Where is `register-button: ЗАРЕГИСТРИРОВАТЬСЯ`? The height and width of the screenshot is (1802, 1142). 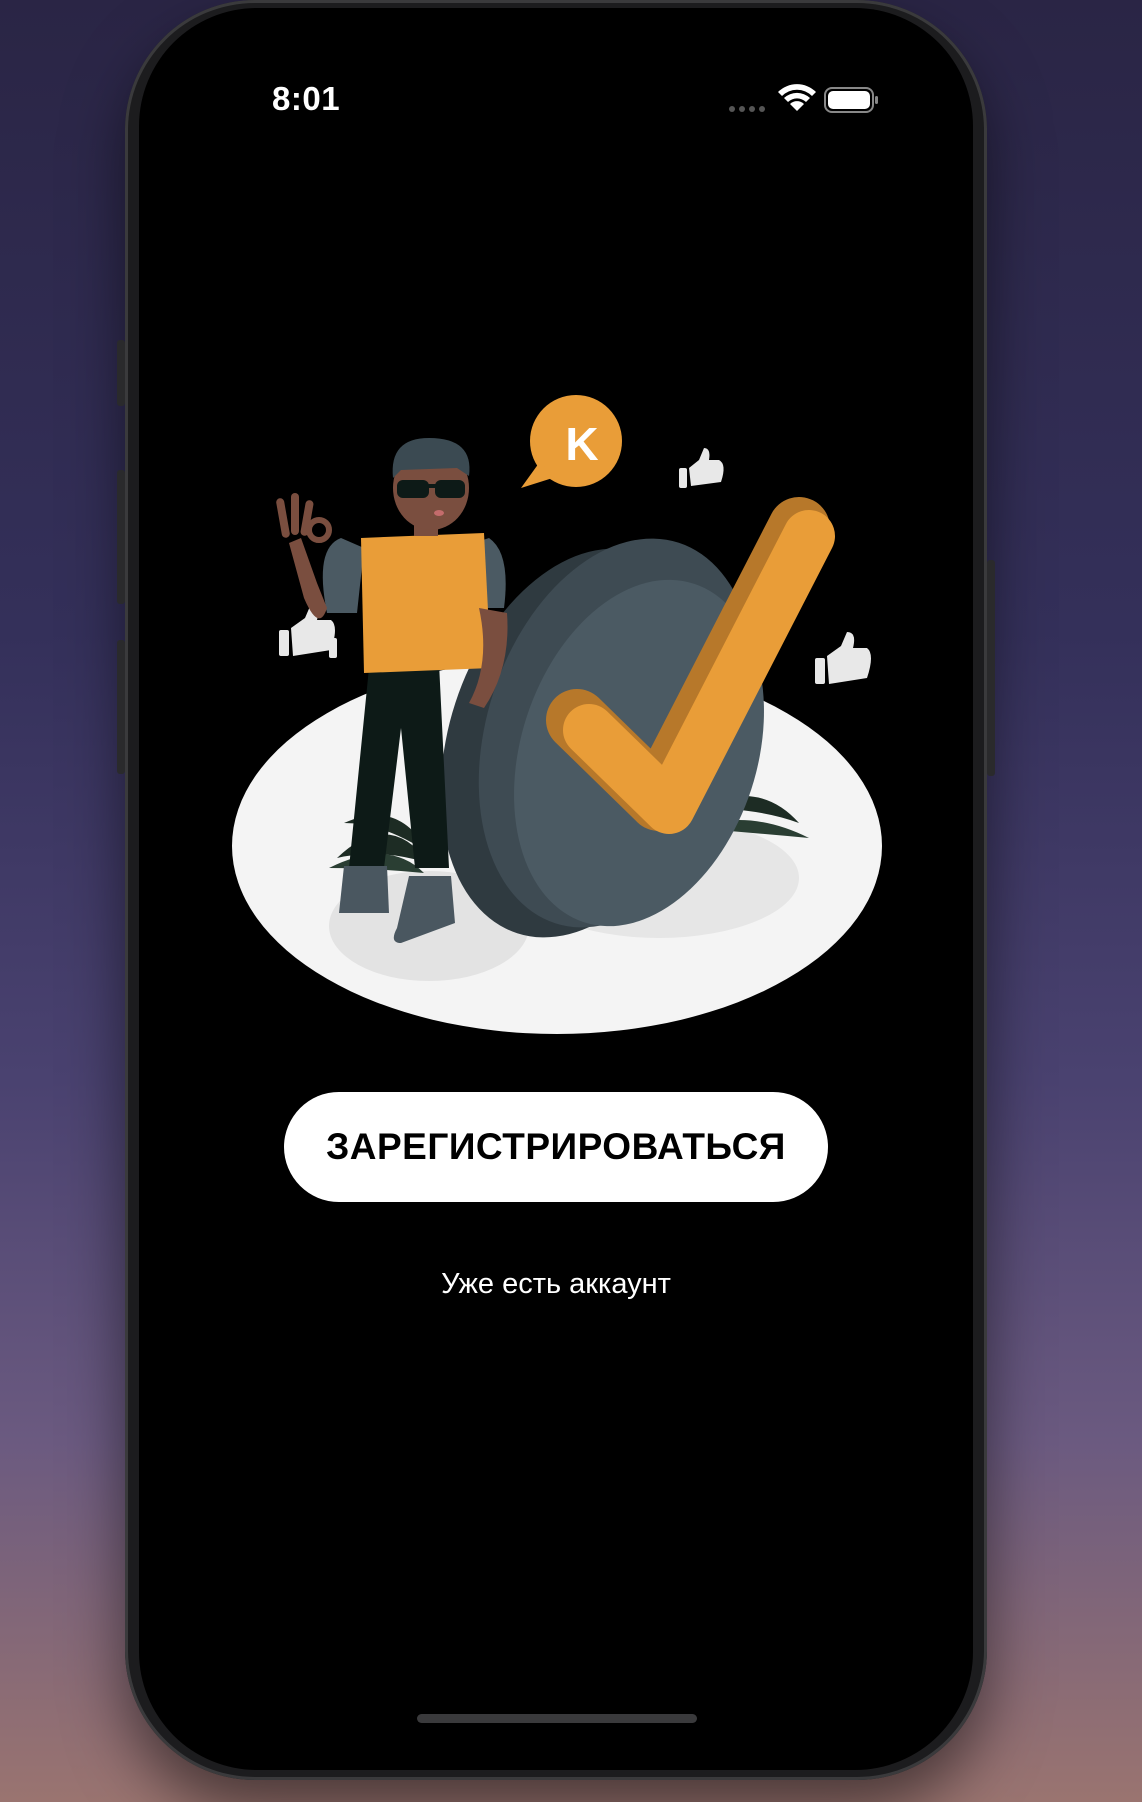
register-button: ЗАРЕГИСТРИРОВАТЬСЯ is located at coordinates (556, 1147).